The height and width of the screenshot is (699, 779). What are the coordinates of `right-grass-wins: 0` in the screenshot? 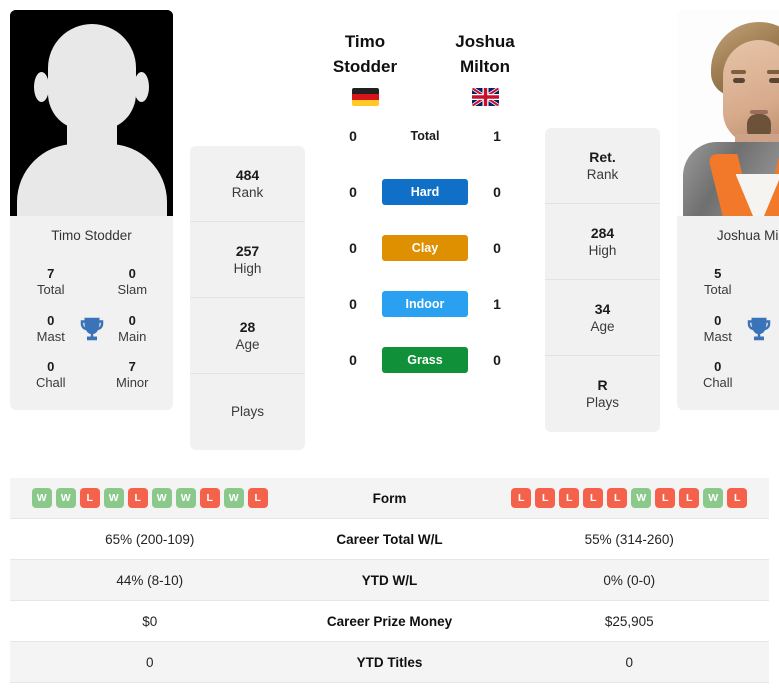 It's located at (497, 360).